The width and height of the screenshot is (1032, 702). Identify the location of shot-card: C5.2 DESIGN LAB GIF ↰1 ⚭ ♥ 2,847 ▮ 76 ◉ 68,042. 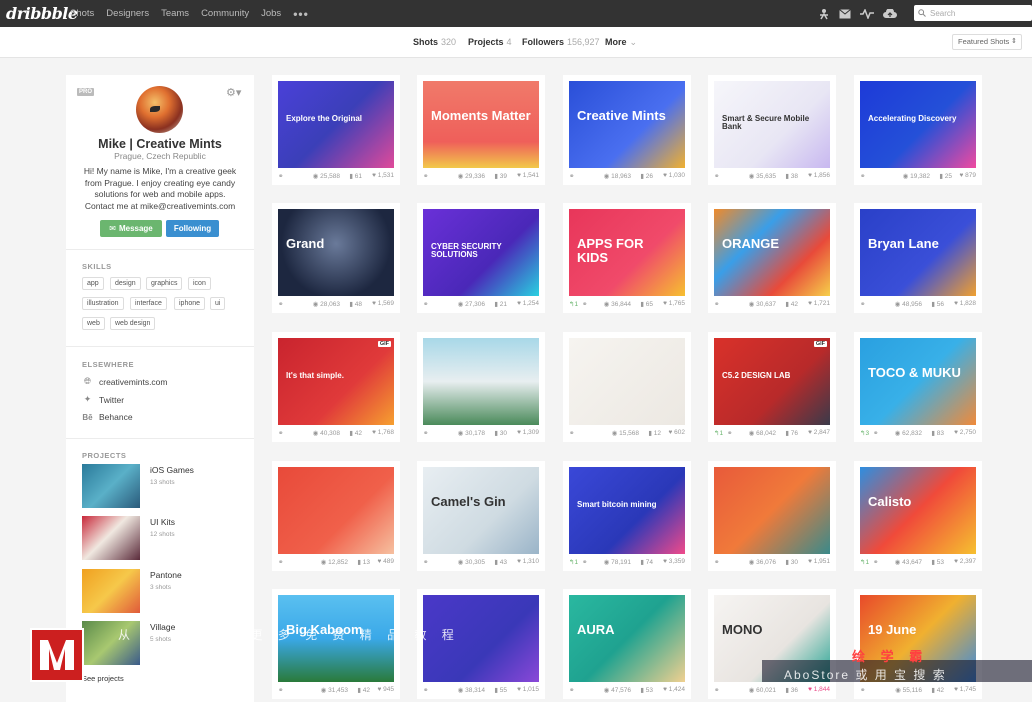
(772, 387).